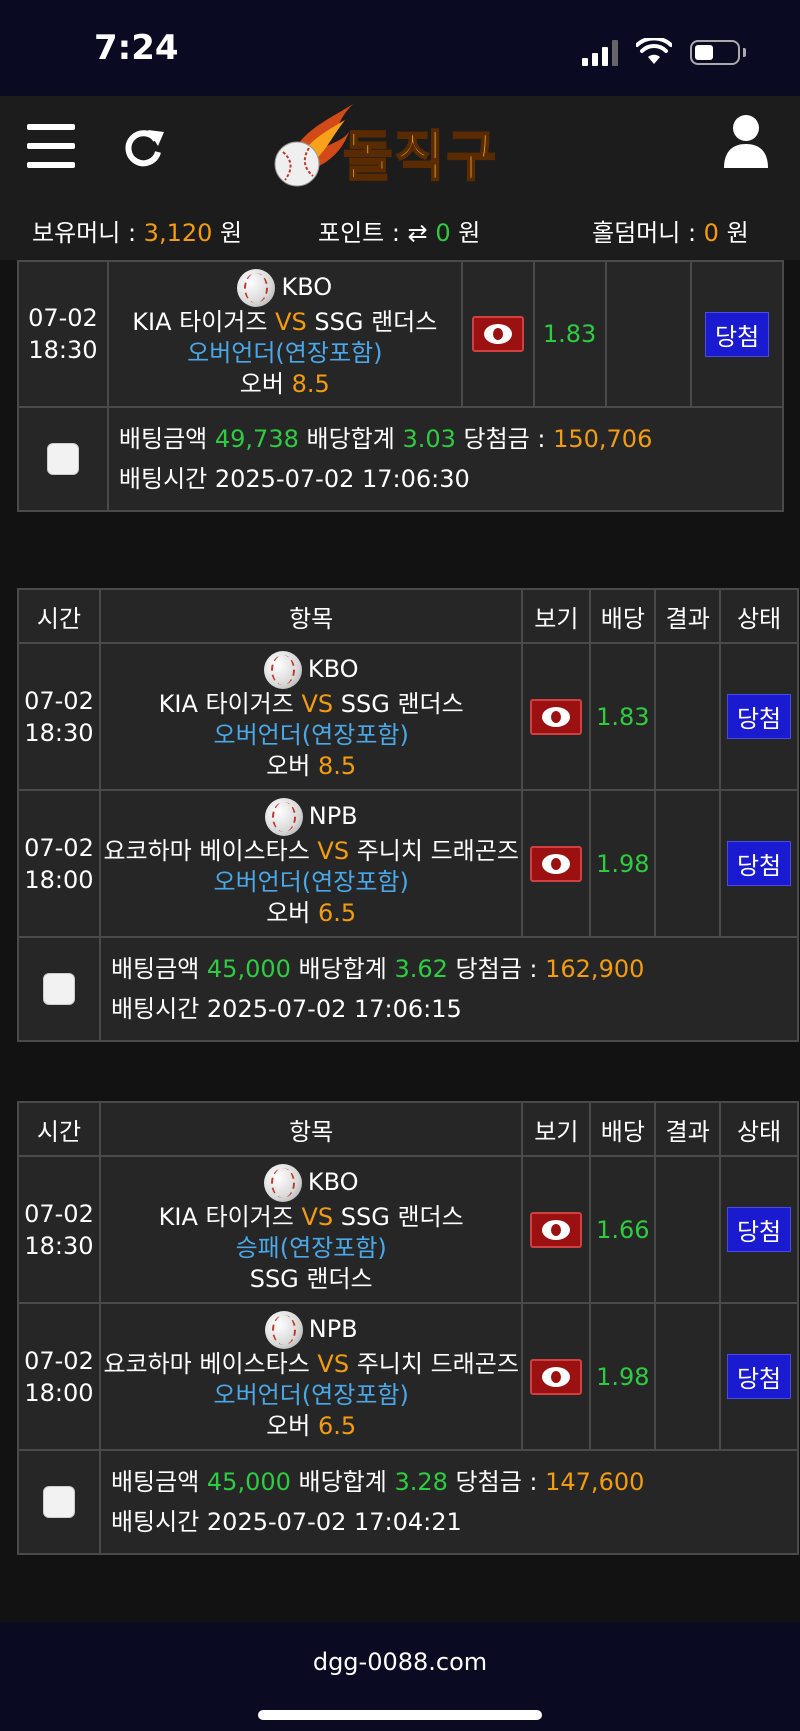 The width and height of the screenshot is (800, 1731). What do you see at coordinates (670, 233) in the screenshot?
I see `holdem-money: 홀덤머니 : 0 원` at bounding box center [670, 233].